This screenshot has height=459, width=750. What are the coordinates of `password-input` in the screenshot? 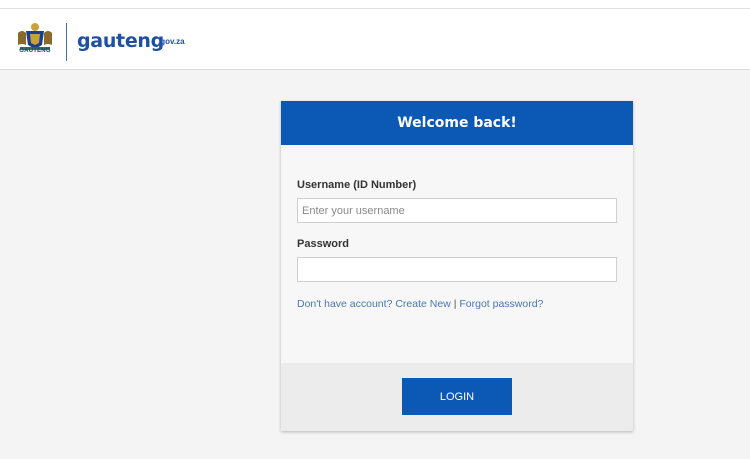 It's located at (457, 269).